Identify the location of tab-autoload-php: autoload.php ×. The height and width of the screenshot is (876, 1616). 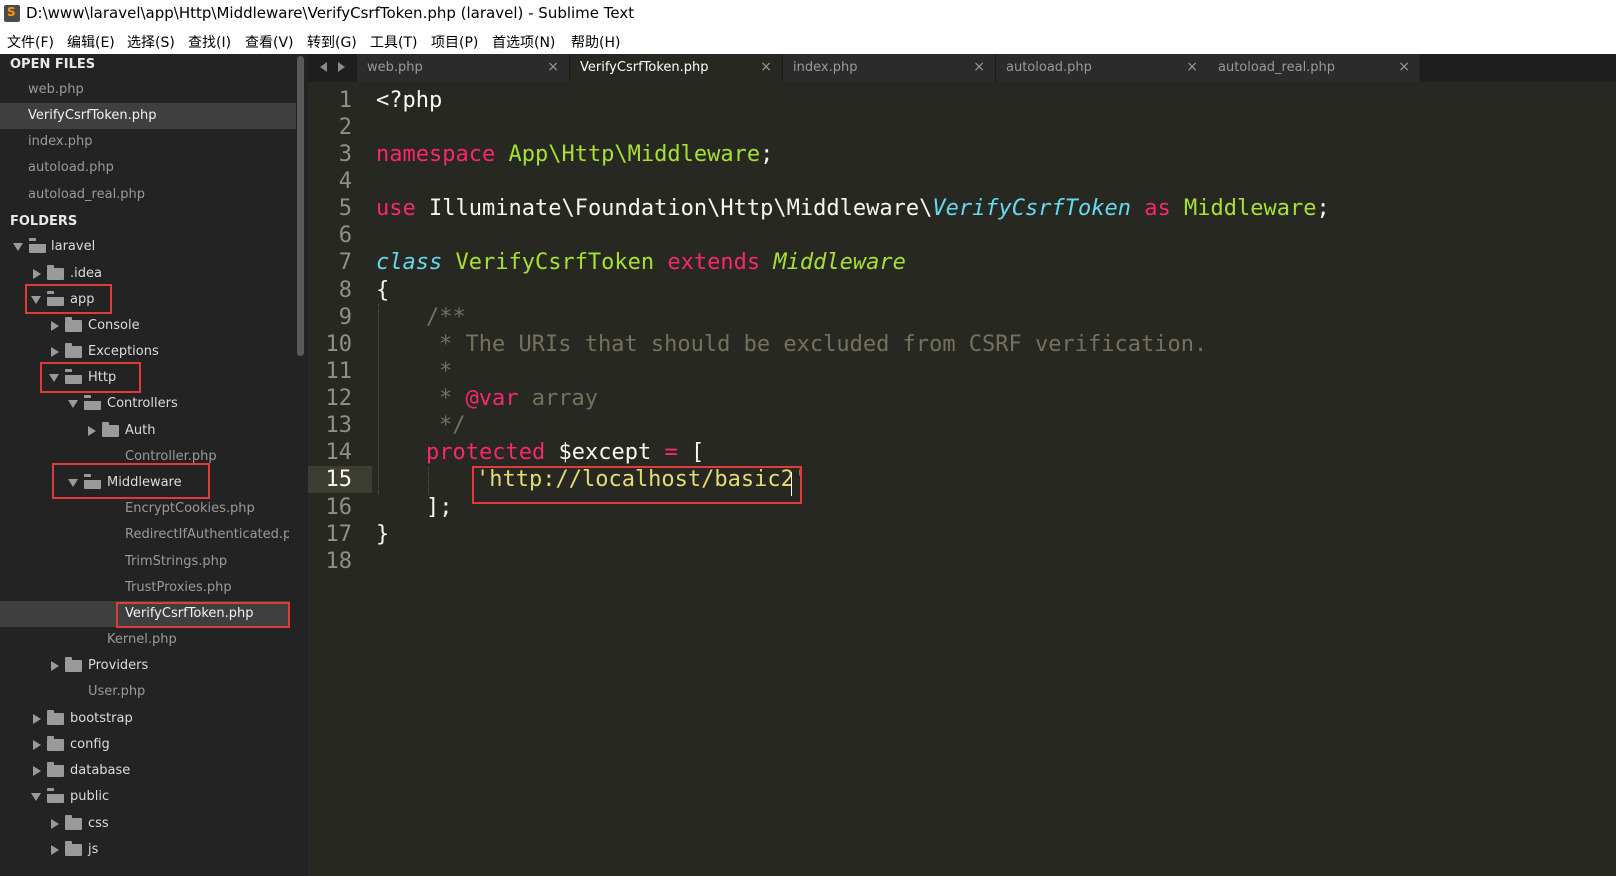
(1102, 68).